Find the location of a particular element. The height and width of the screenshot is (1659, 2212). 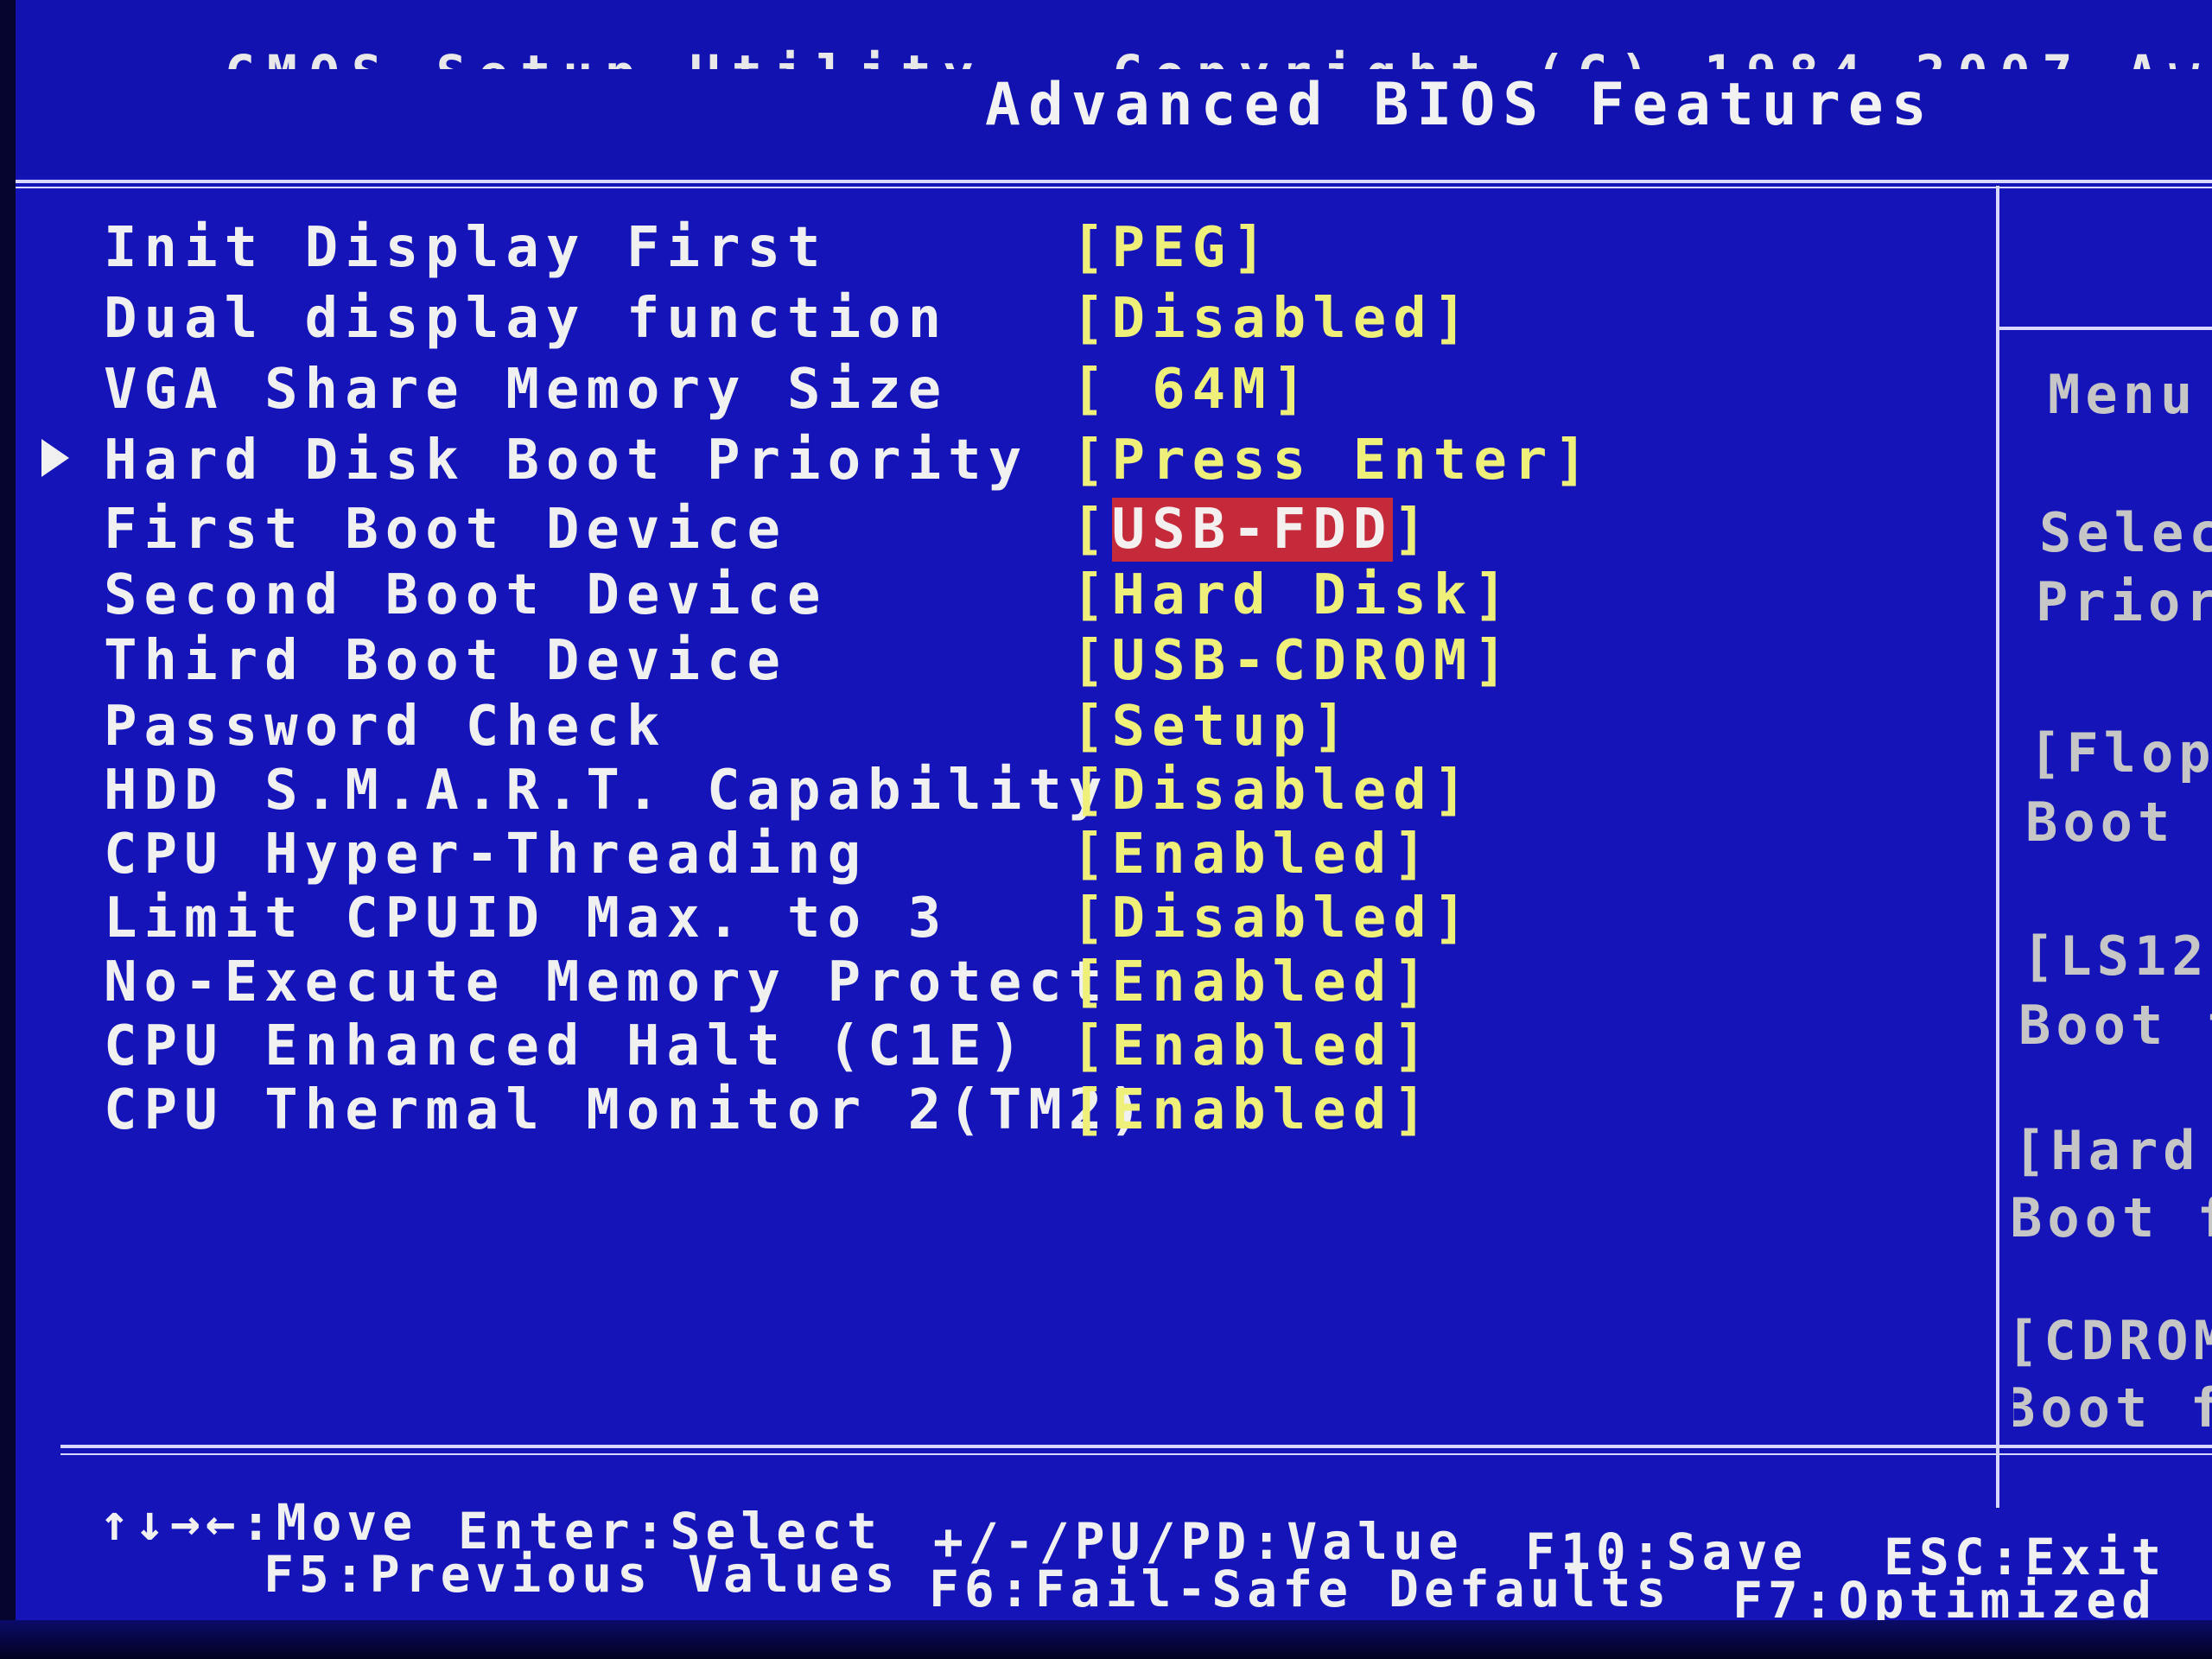

key-move-hint: ↑↓→←:Move is located at coordinates (258, 1522).